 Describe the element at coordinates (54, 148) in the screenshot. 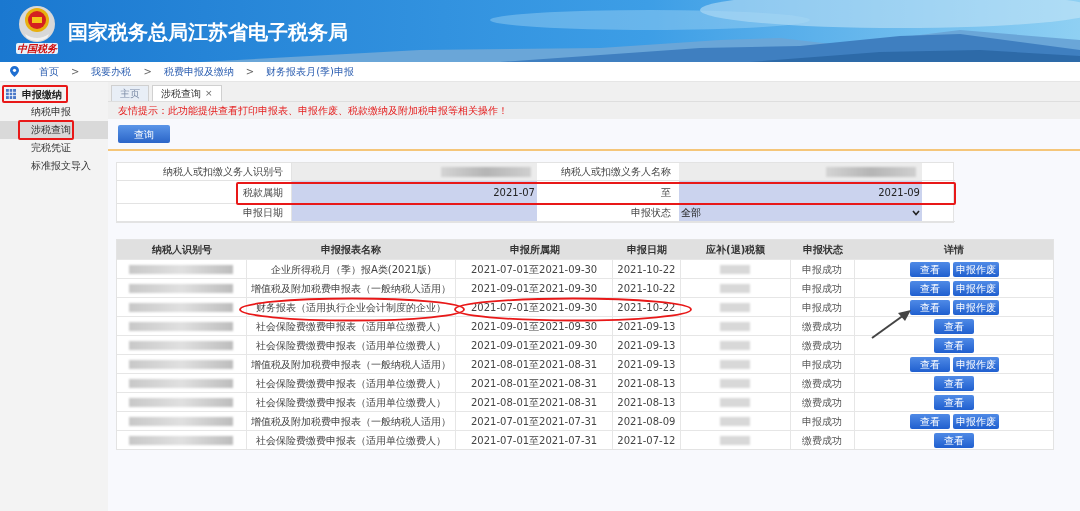

I see `sidebar-item: 完税凭证` at that location.